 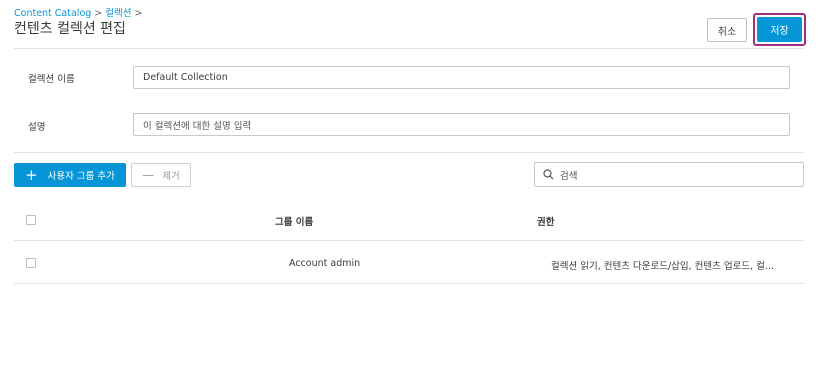 I want to click on page-title: 컨텐츠 컬렉션 편집, so click(x=70, y=29).